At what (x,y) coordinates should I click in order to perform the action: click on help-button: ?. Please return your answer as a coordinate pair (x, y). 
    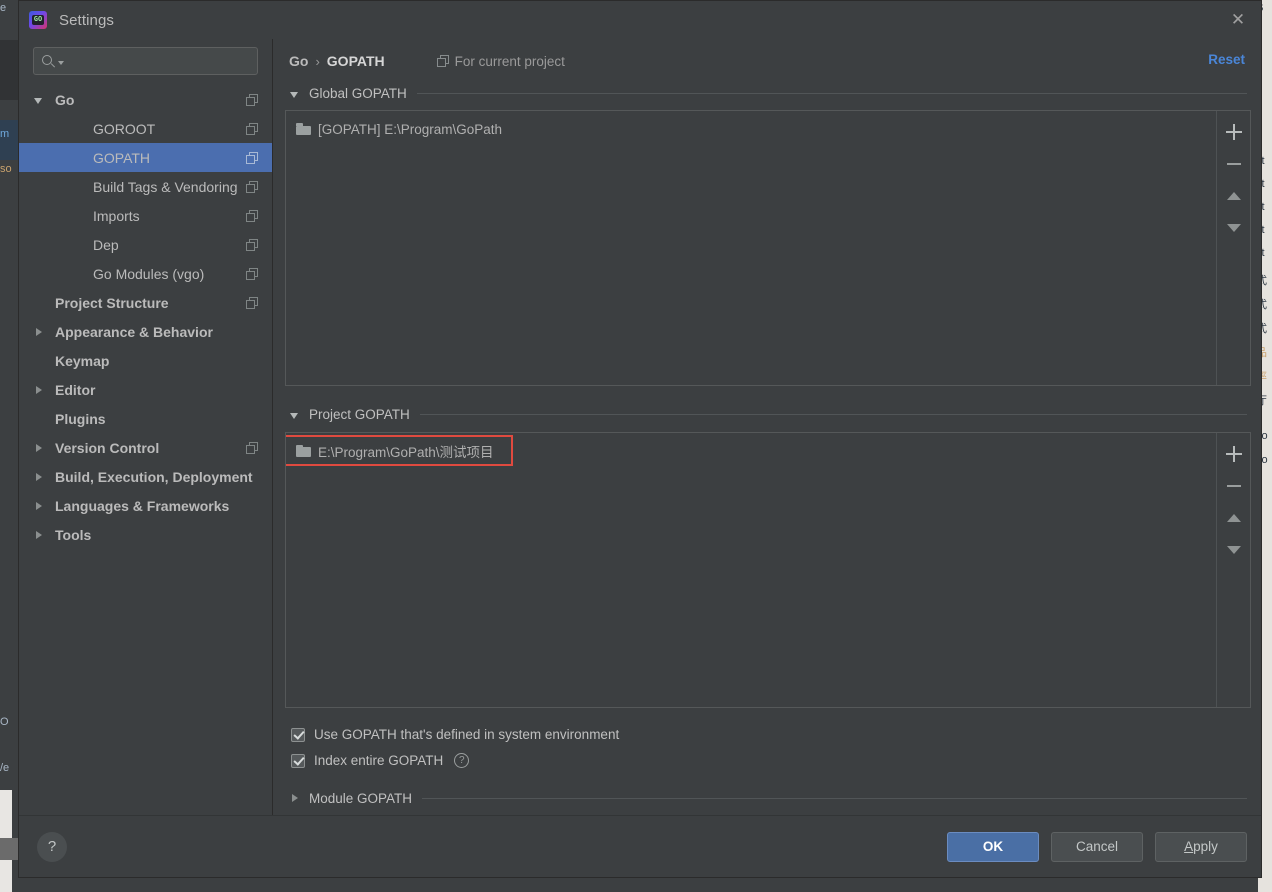
    Looking at the image, I should click on (52, 846).